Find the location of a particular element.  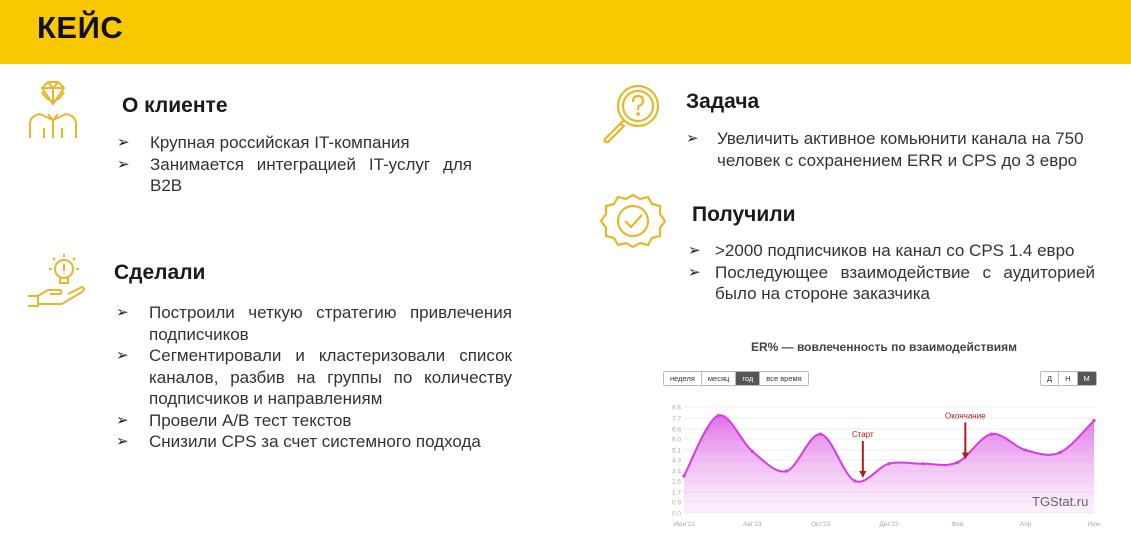

annotation-label: Окончание is located at coordinates (965, 415).